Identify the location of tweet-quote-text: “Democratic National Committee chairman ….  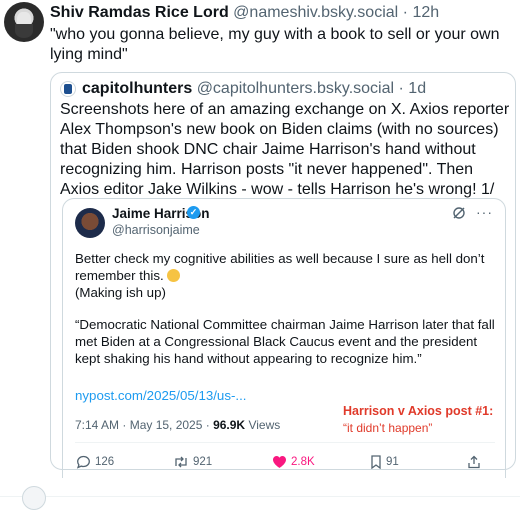
(285, 341).